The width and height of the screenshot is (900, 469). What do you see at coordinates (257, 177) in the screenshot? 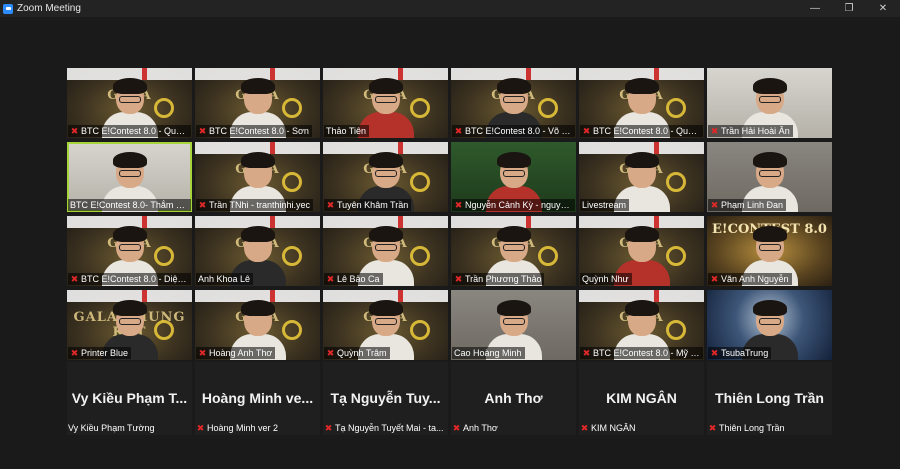
I see `video-tile: GALA✖Trần TNhi - tranthinhi.yec` at bounding box center [257, 177].